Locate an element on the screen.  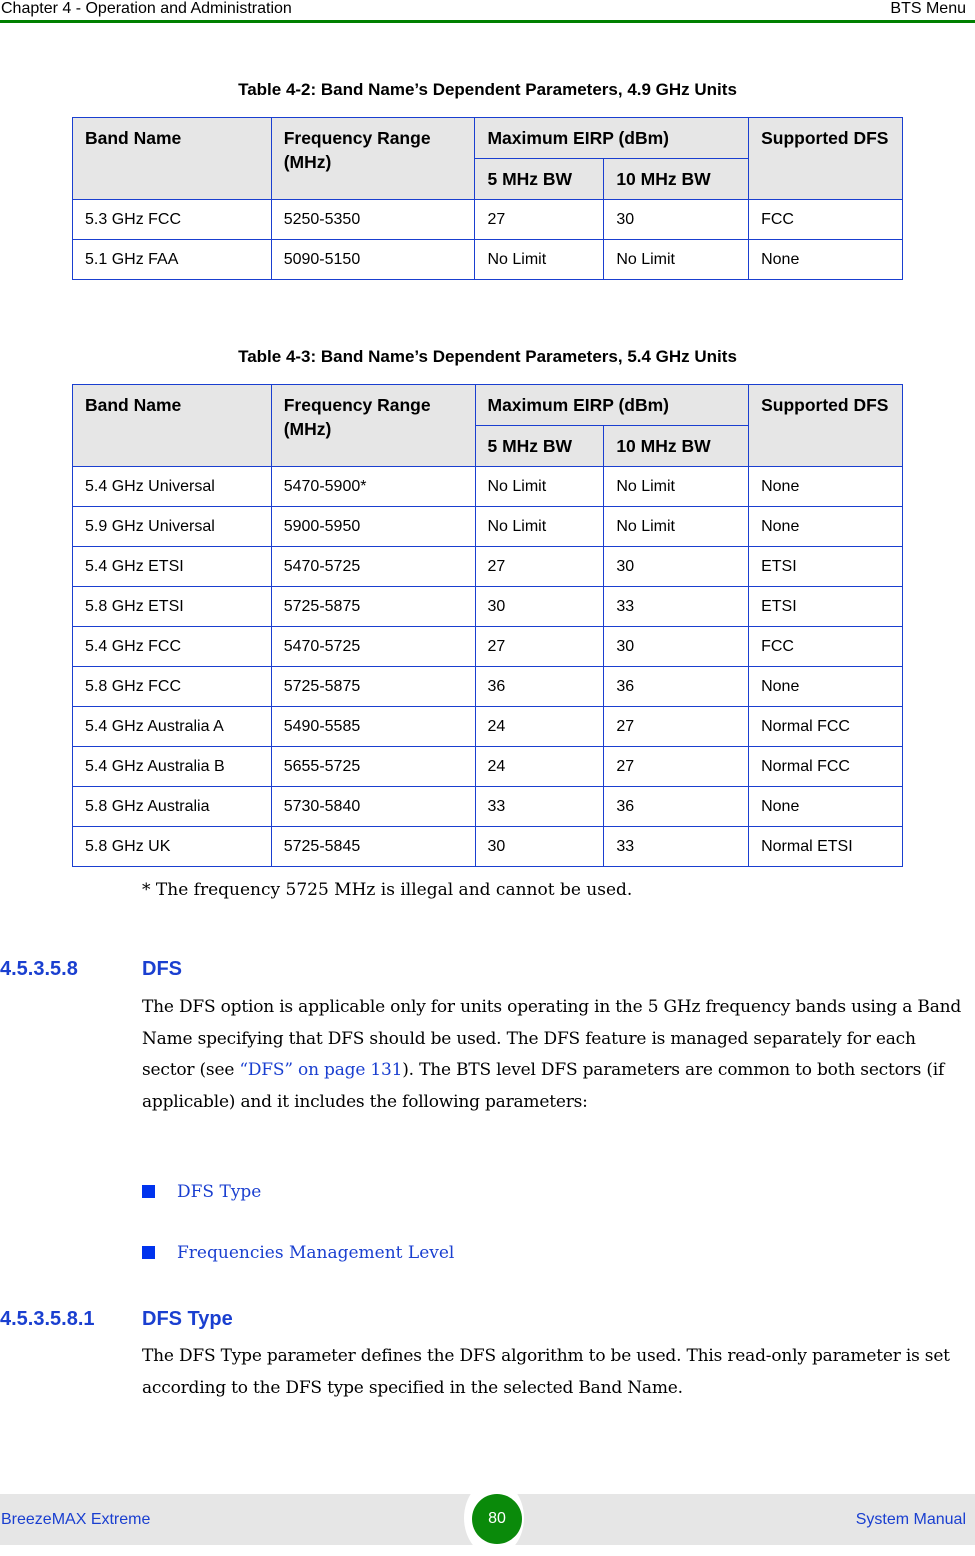
cell-band: 5.8 GHz Australia is located at coordinates (172, 806).